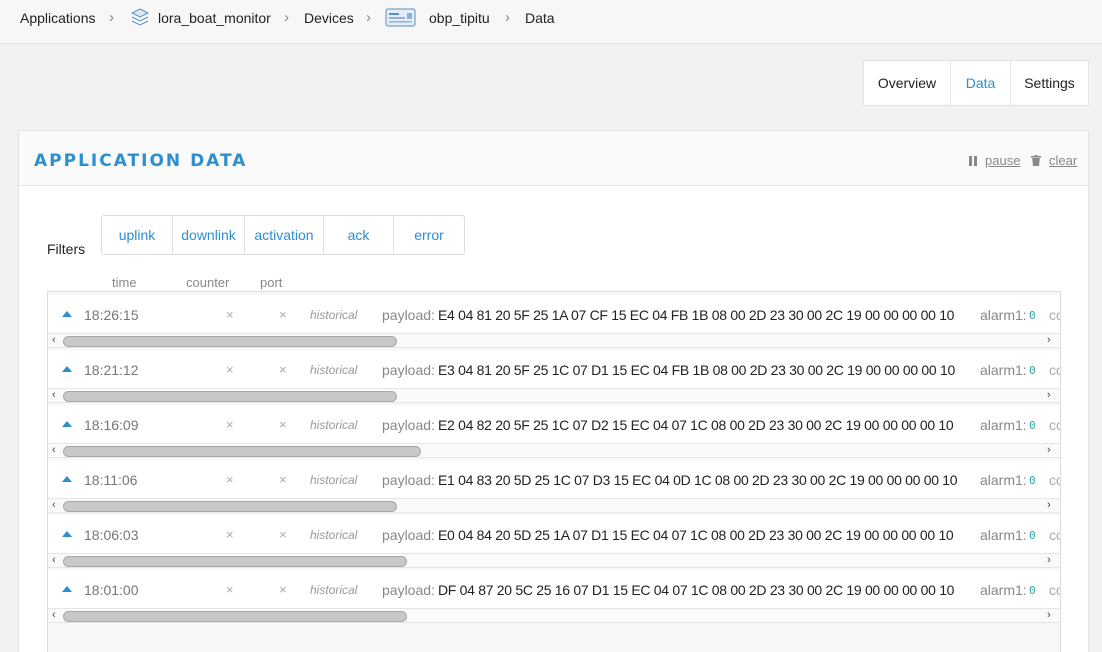  Describe the element at coordinates (329, 18) in the screenshot. I see `breadcrumb-devices: Devices` at that location.